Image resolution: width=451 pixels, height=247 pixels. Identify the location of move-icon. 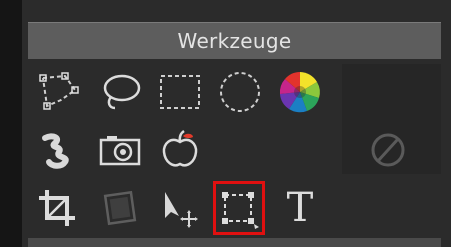
(181, 210).